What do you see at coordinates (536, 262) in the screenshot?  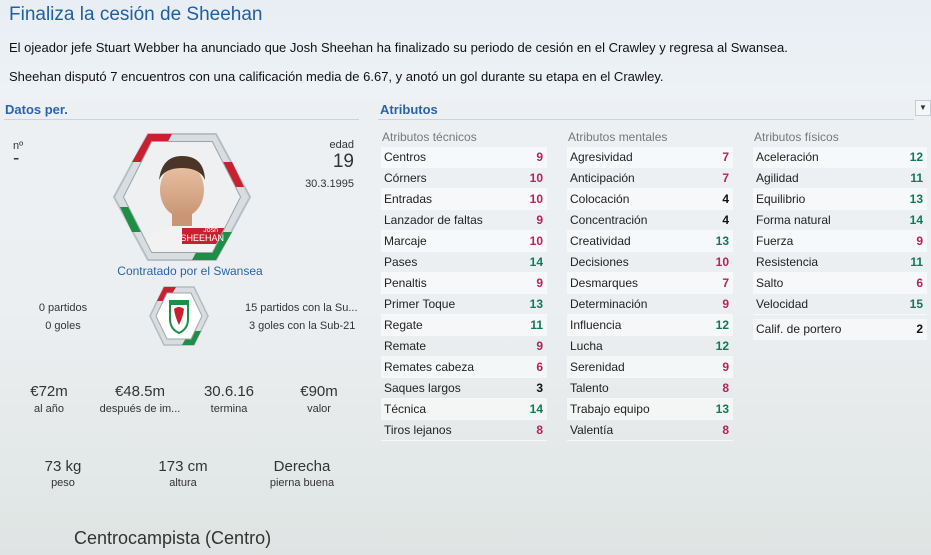 I see `attribute-value: 14` at bounding box center [536, 262].